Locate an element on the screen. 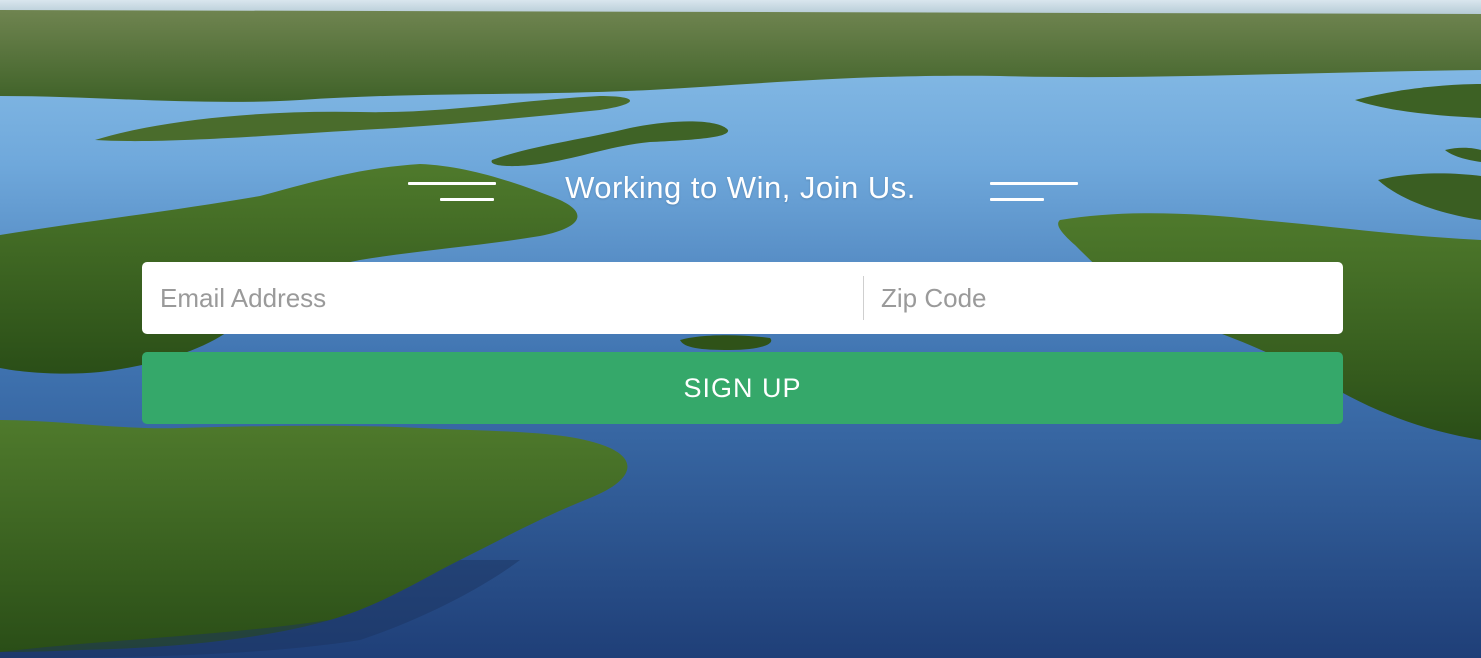 Image resolution: width=1481 pixels, height=658 pixels. sign-up-button: SIGN UP is located at coordinates (742, 388).